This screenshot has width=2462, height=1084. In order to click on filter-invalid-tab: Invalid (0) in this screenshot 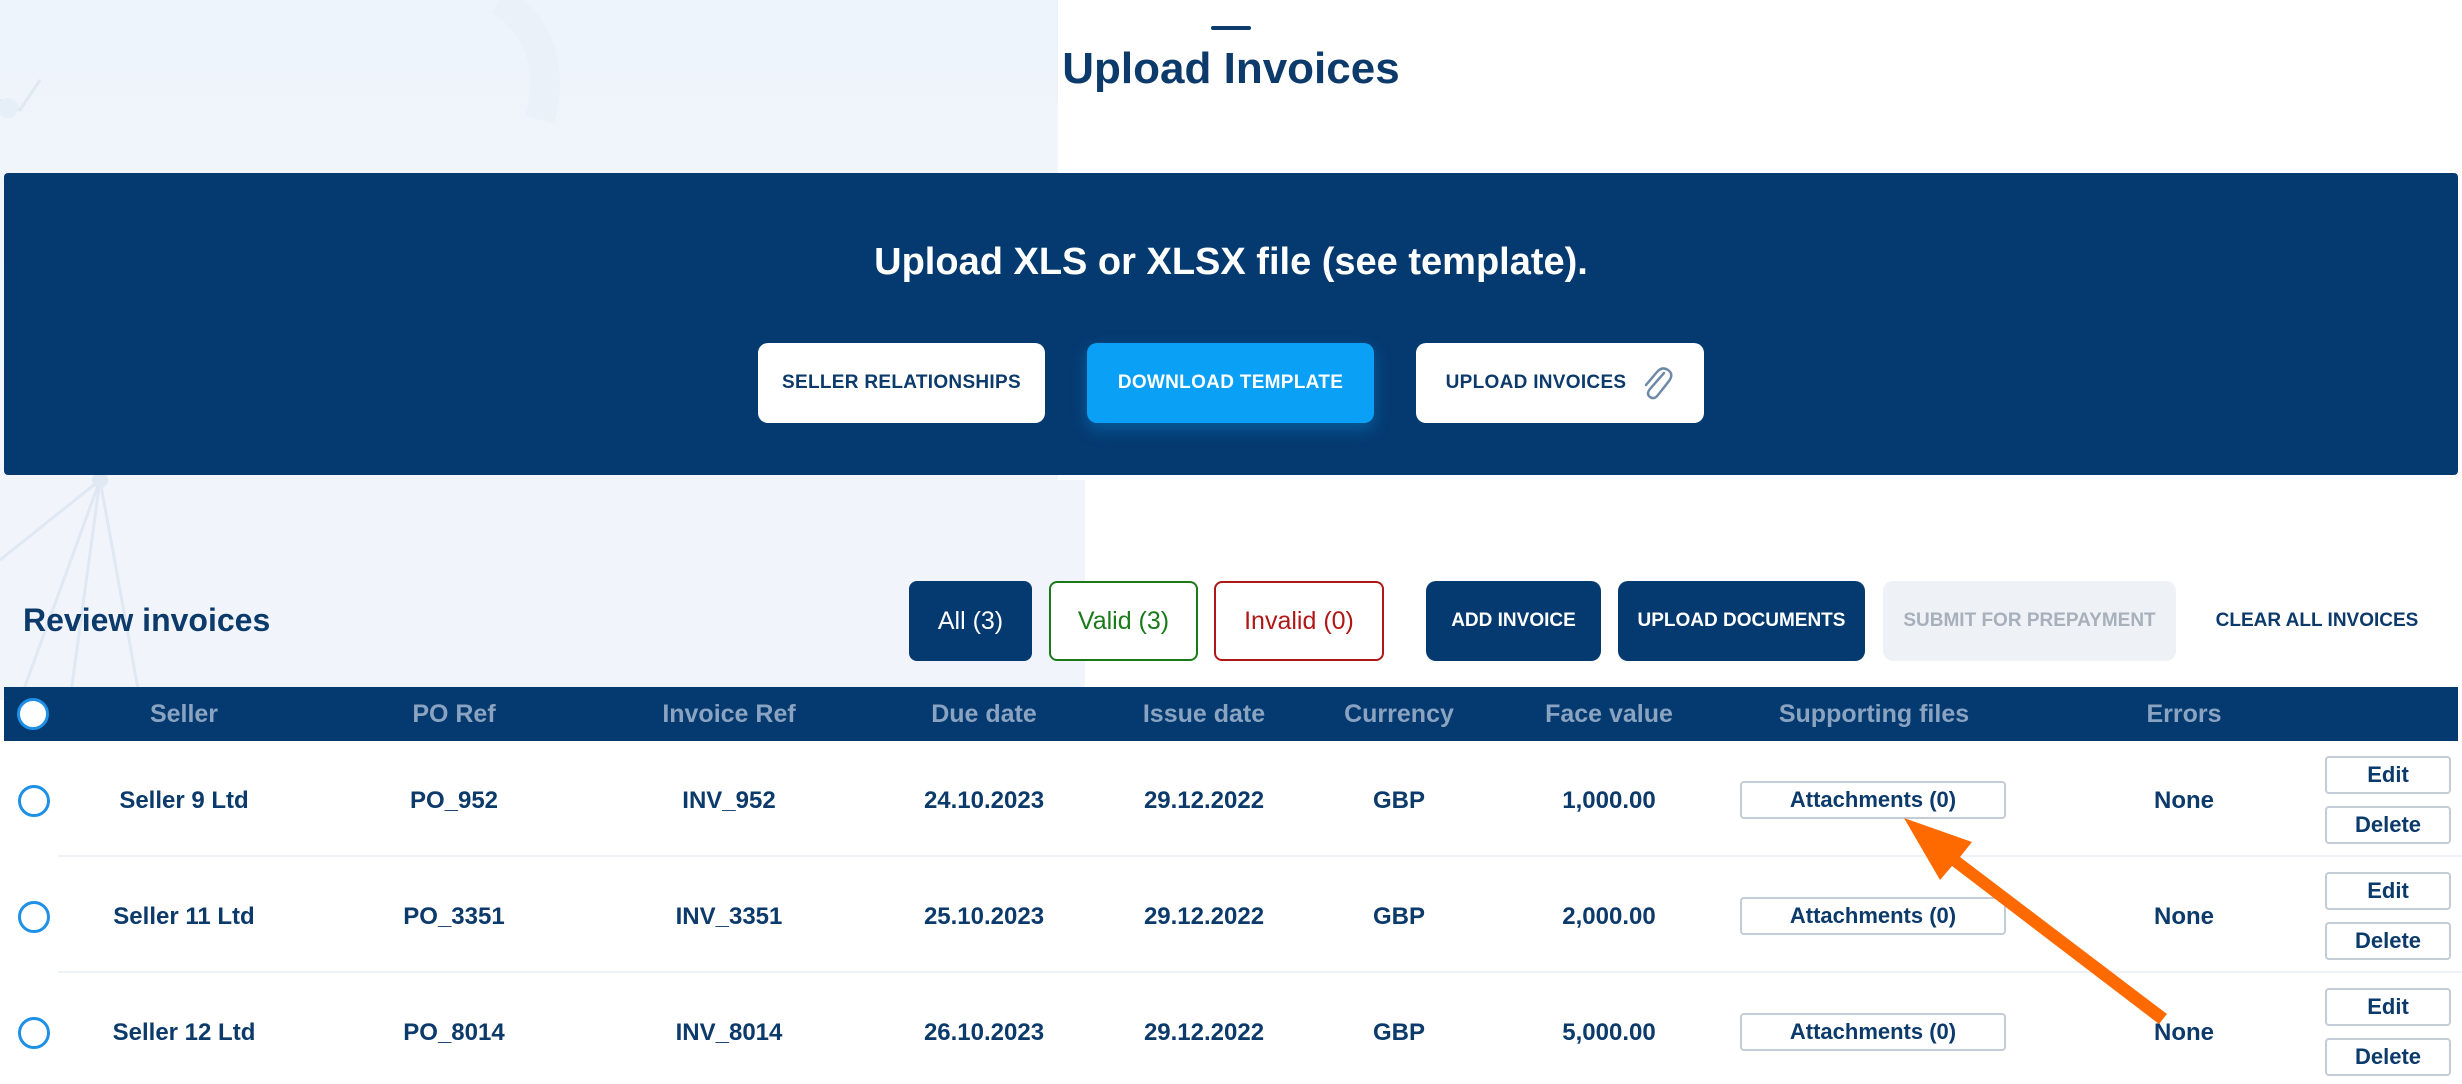, I will do `click(1299, 621)`.